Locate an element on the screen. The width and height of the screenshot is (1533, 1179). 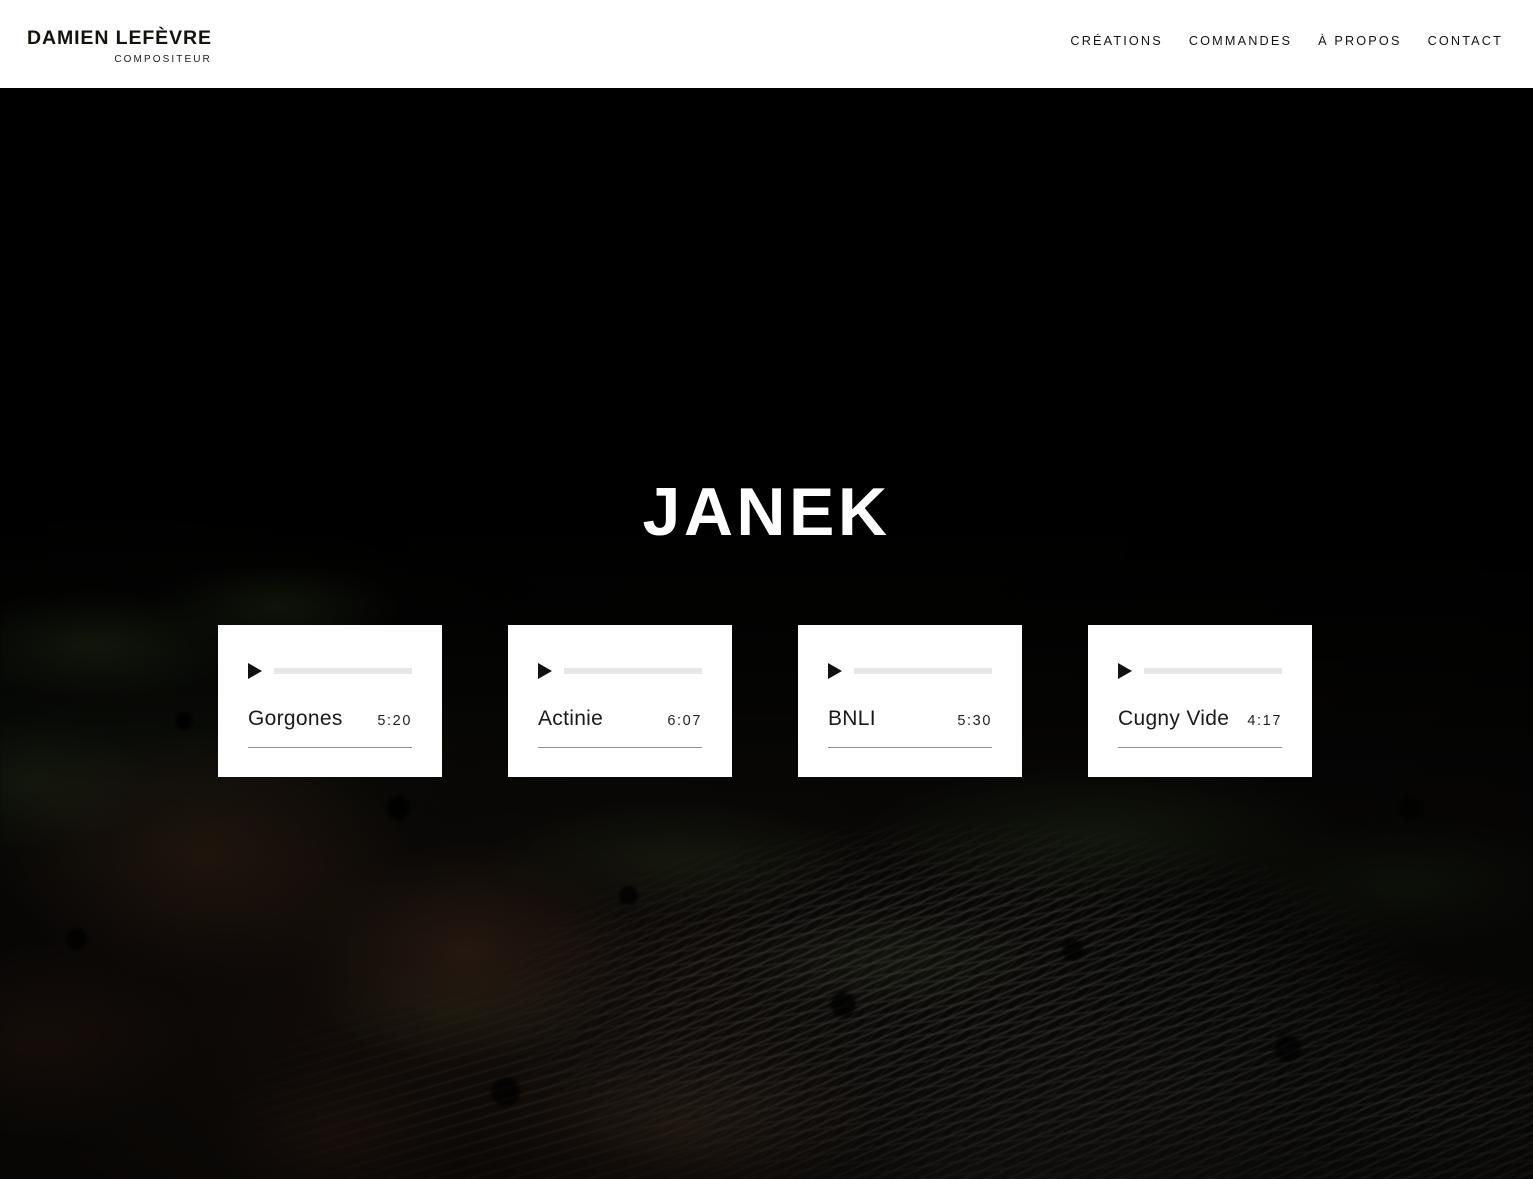
track-title: Gorgones is located at coordinates (295, 718).